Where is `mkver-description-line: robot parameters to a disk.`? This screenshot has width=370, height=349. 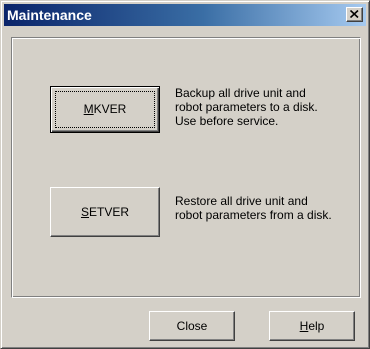 mkver-description-line: robot parameters to a disk. is located at coordinates (246, 107).